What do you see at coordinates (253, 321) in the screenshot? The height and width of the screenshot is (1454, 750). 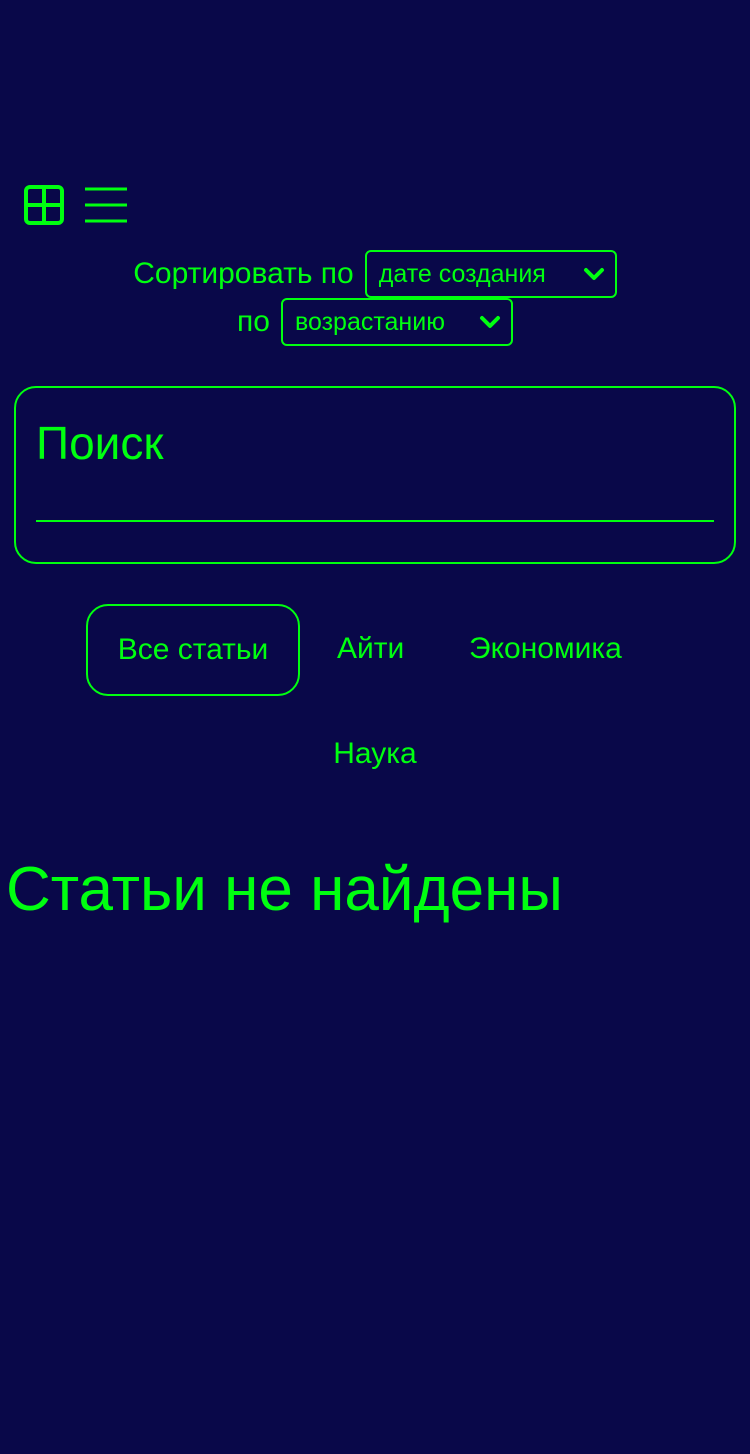 I see `sort-order-label: по` at bounding box center [253, 321].